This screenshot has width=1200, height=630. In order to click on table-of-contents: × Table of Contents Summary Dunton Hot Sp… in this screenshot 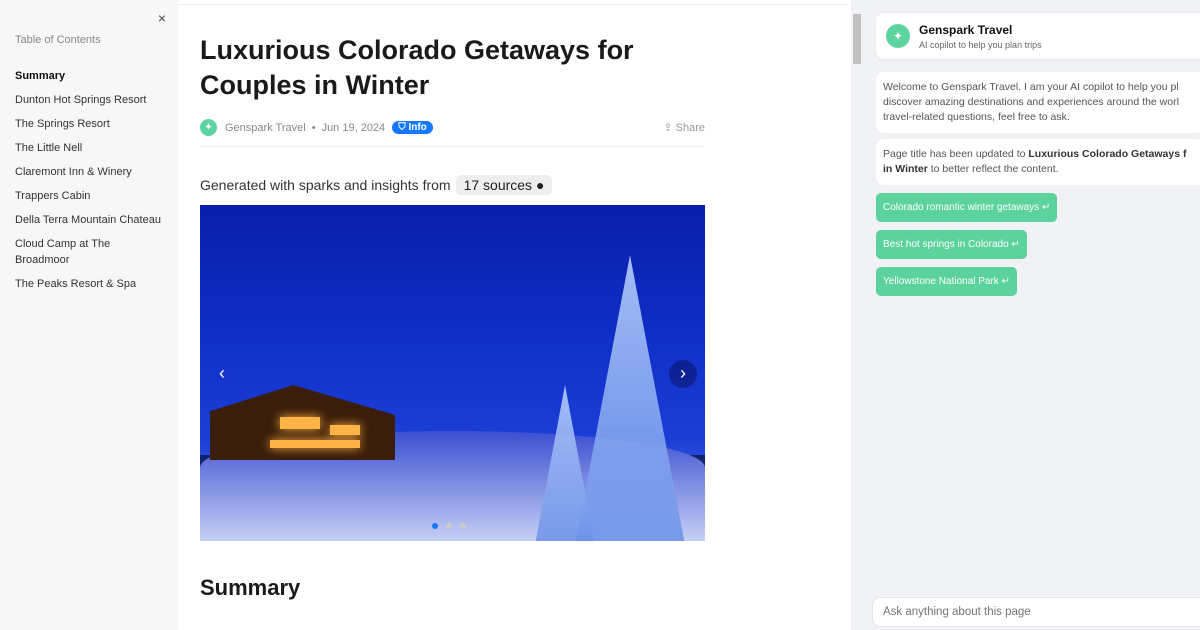, I will do `click(89, 315)`.